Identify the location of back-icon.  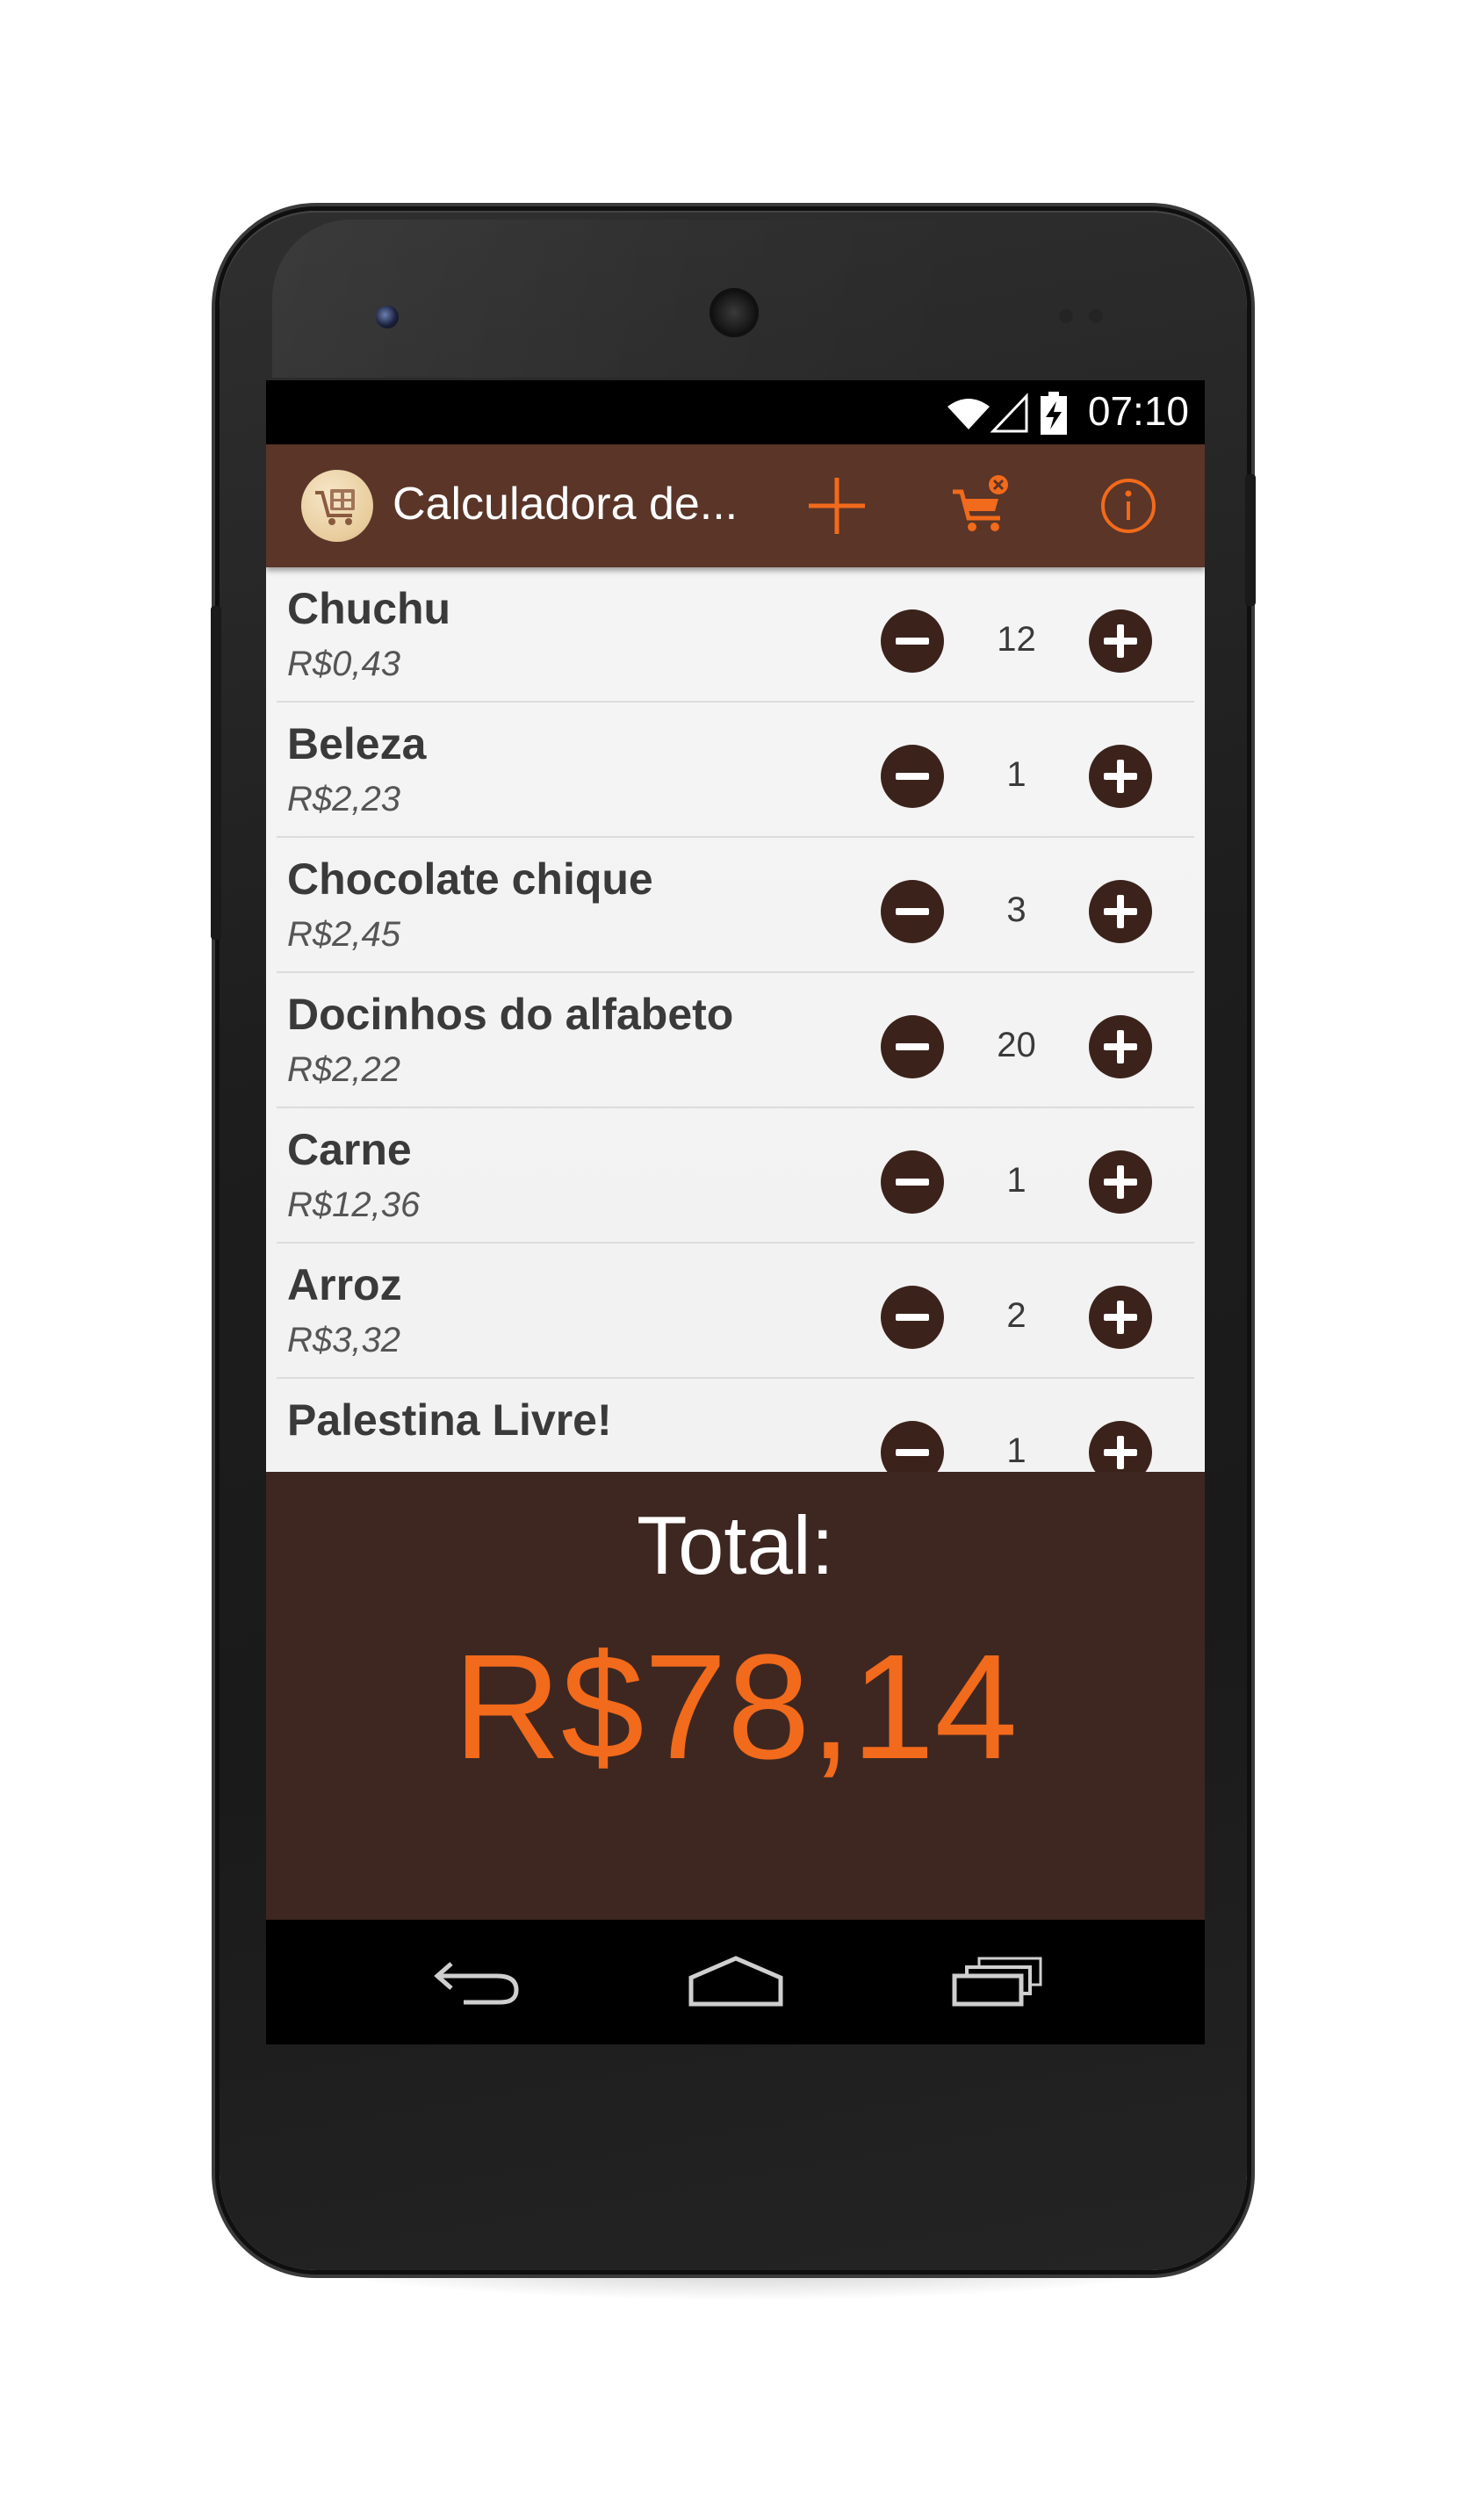
(476, 1983).